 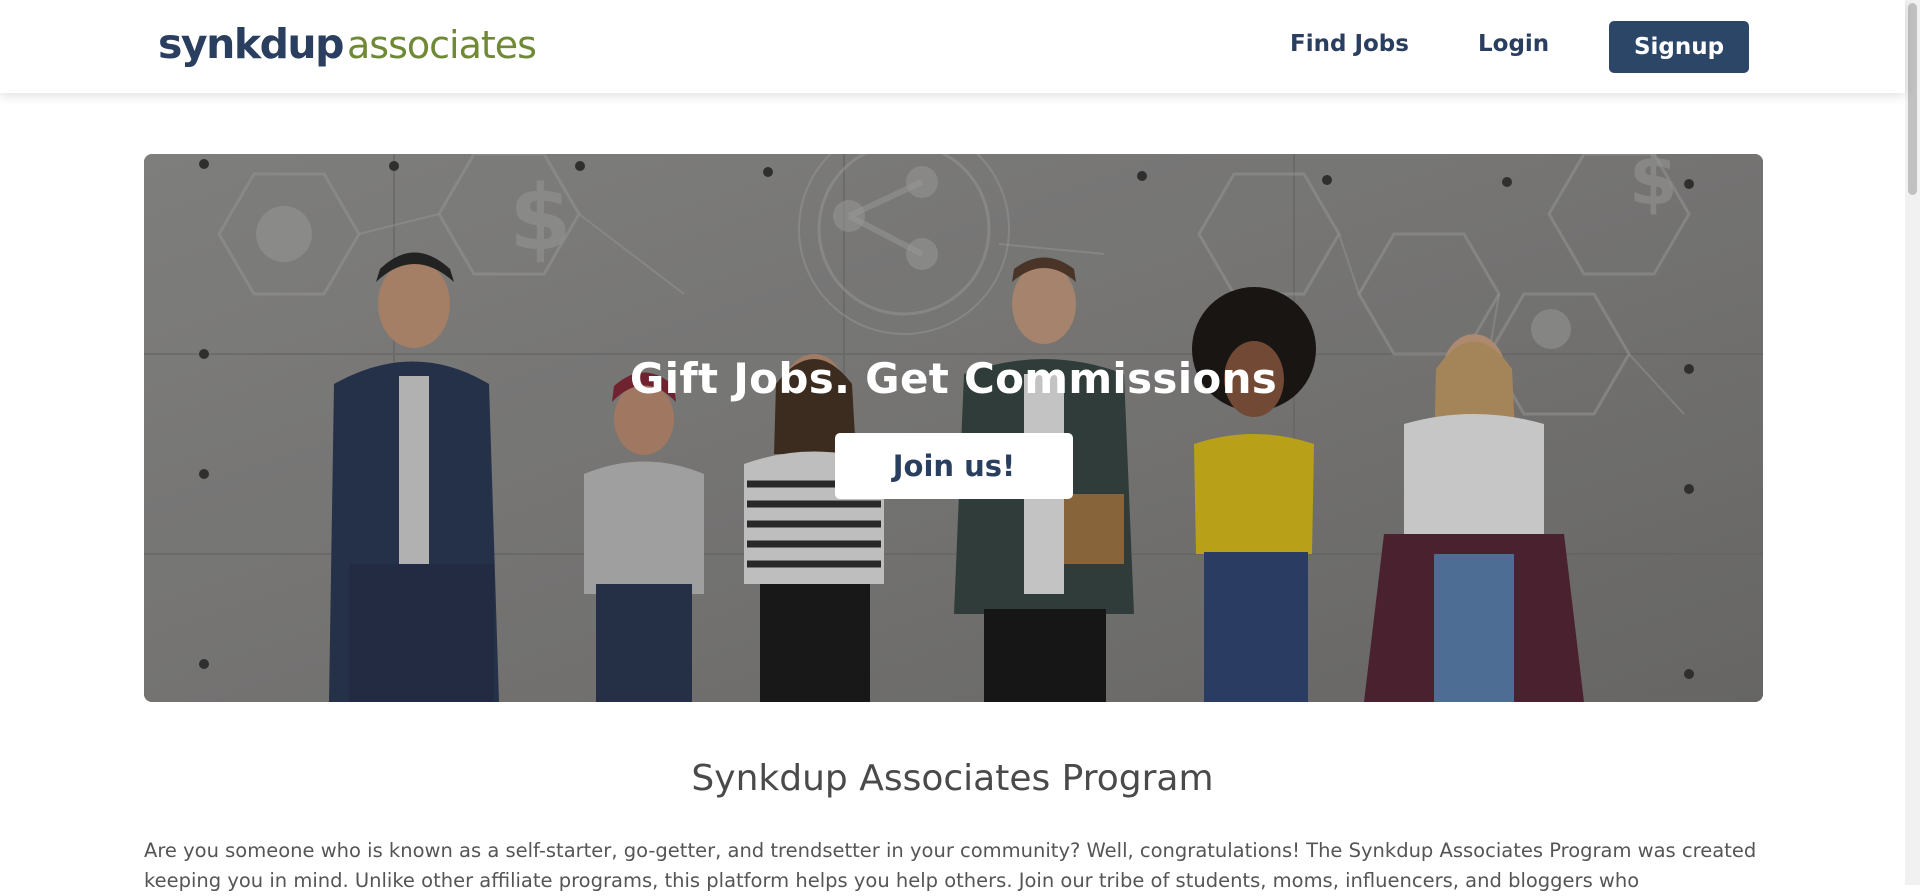 What do you see at coordinates (441, 45) in the screenshot?
I see `logo-secondary-text: associates` at bounding box center [441, 45].